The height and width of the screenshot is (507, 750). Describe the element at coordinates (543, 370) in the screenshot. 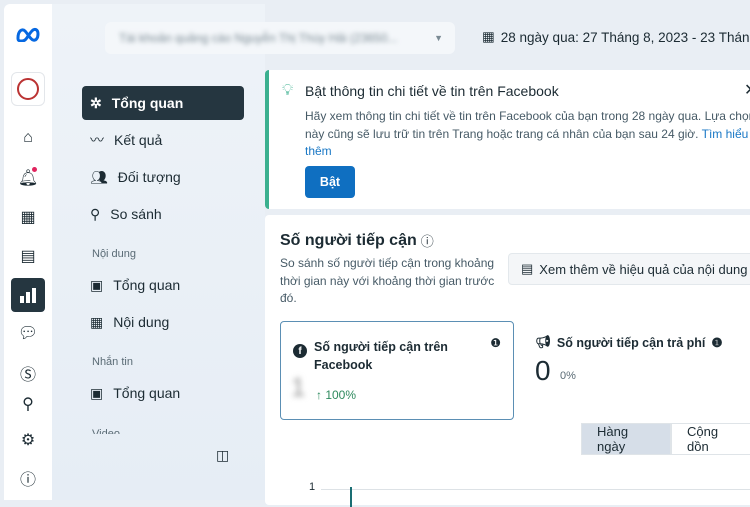

I see `paid-metric-value: 0` at that location.